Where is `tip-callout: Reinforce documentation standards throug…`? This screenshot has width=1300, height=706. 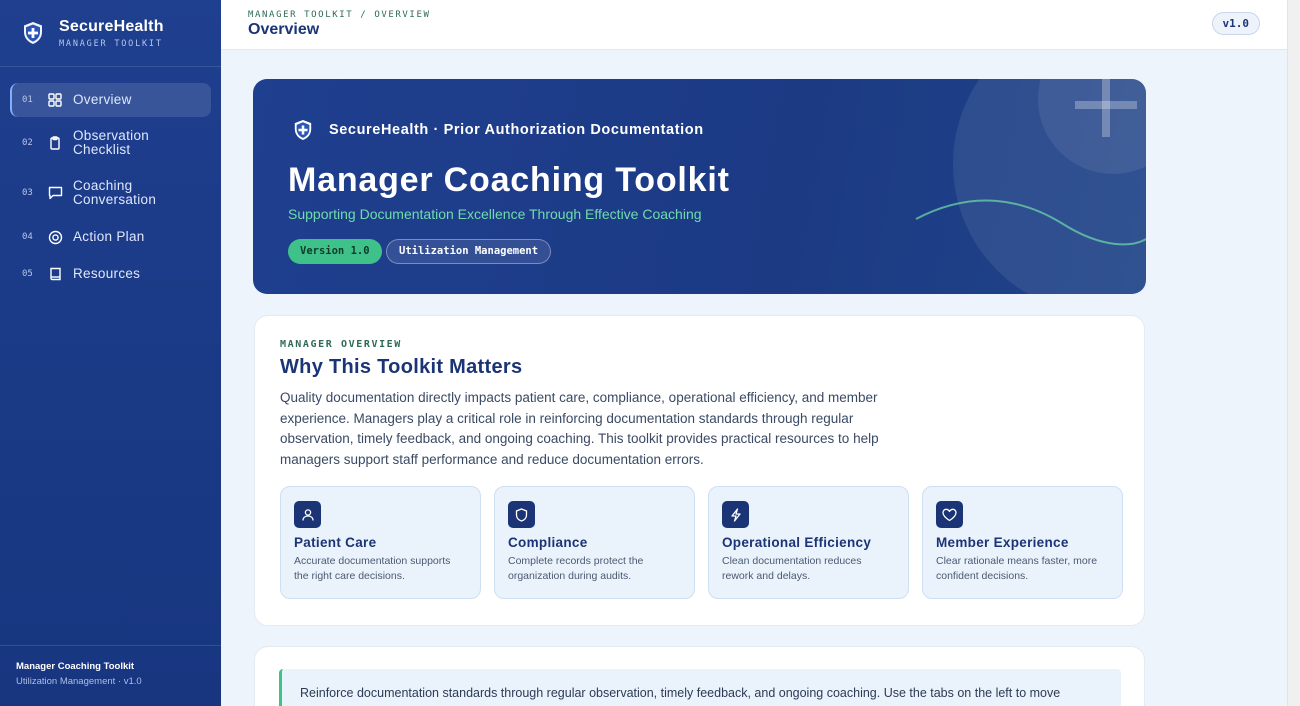
tip-callout: Reinforce documentation standards throug… is located at coordinates (700, 687).